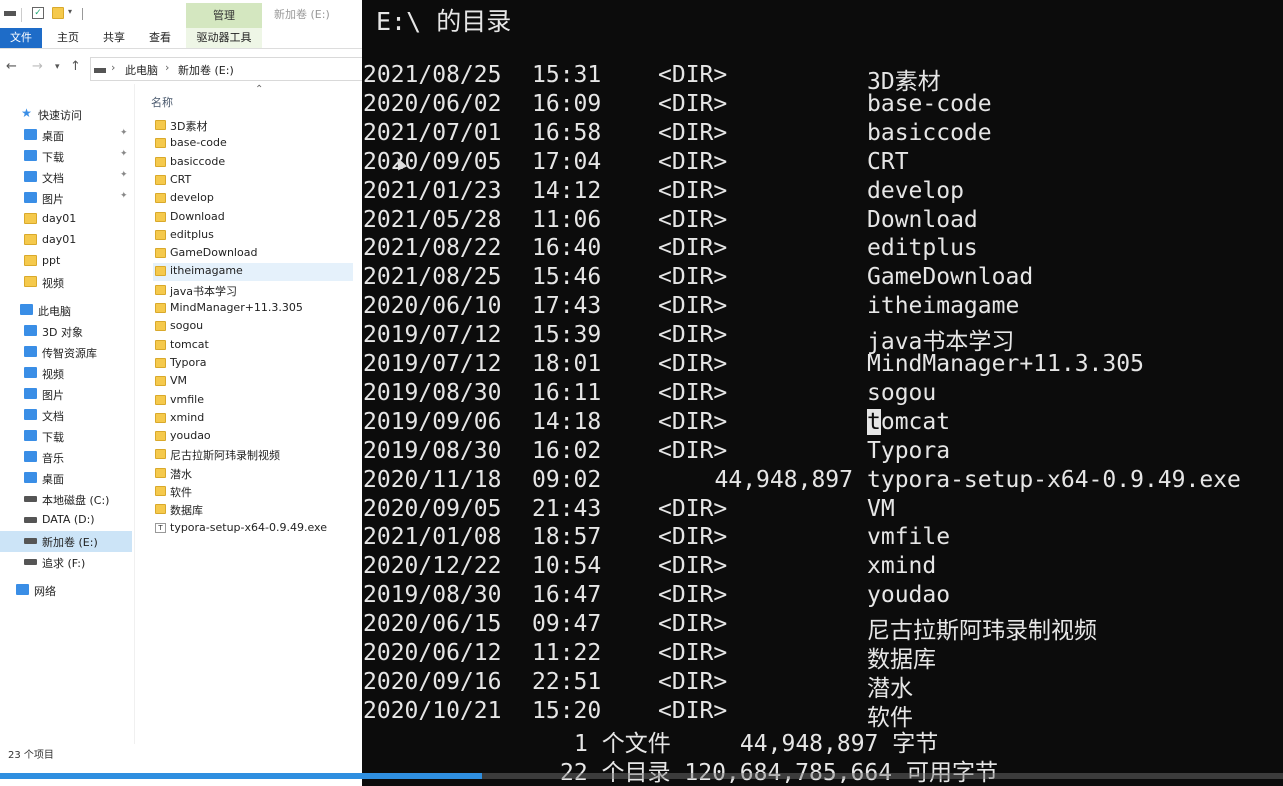 The image size is (1283, 786). I want to click on nav-item: 文档 ✦, so click(66, 177).